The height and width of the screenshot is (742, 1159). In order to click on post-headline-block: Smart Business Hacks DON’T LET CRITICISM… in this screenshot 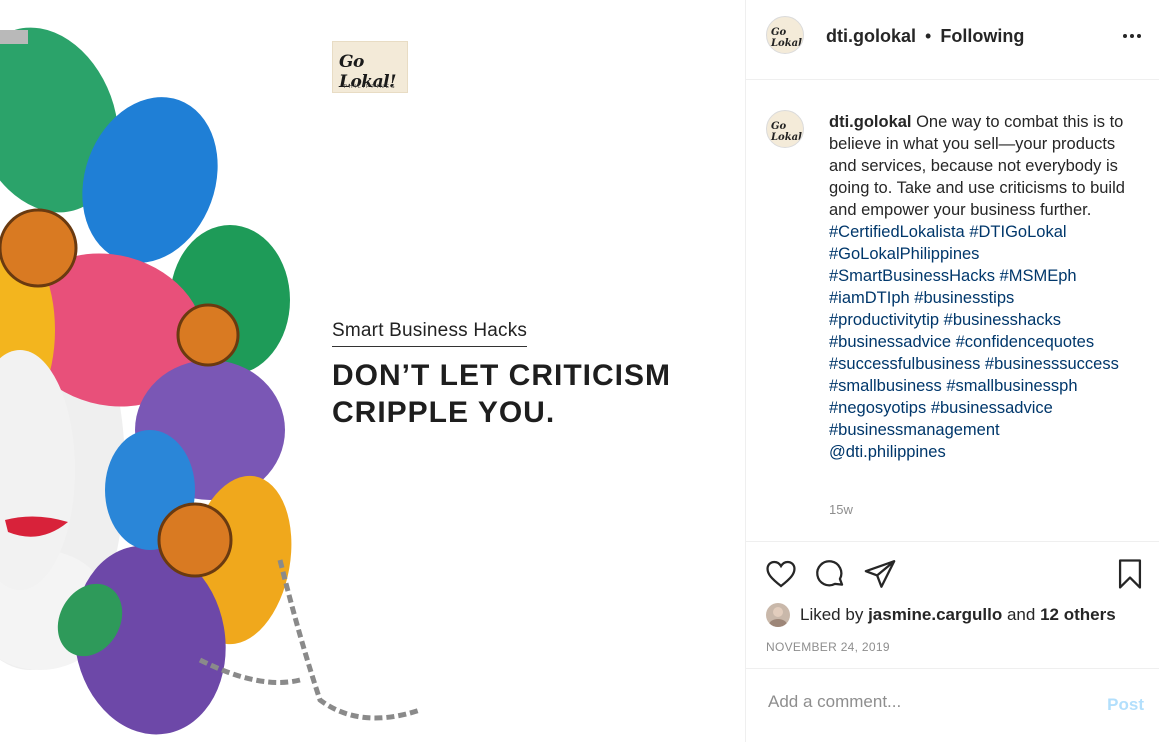, I will do `click(501, 375)`.